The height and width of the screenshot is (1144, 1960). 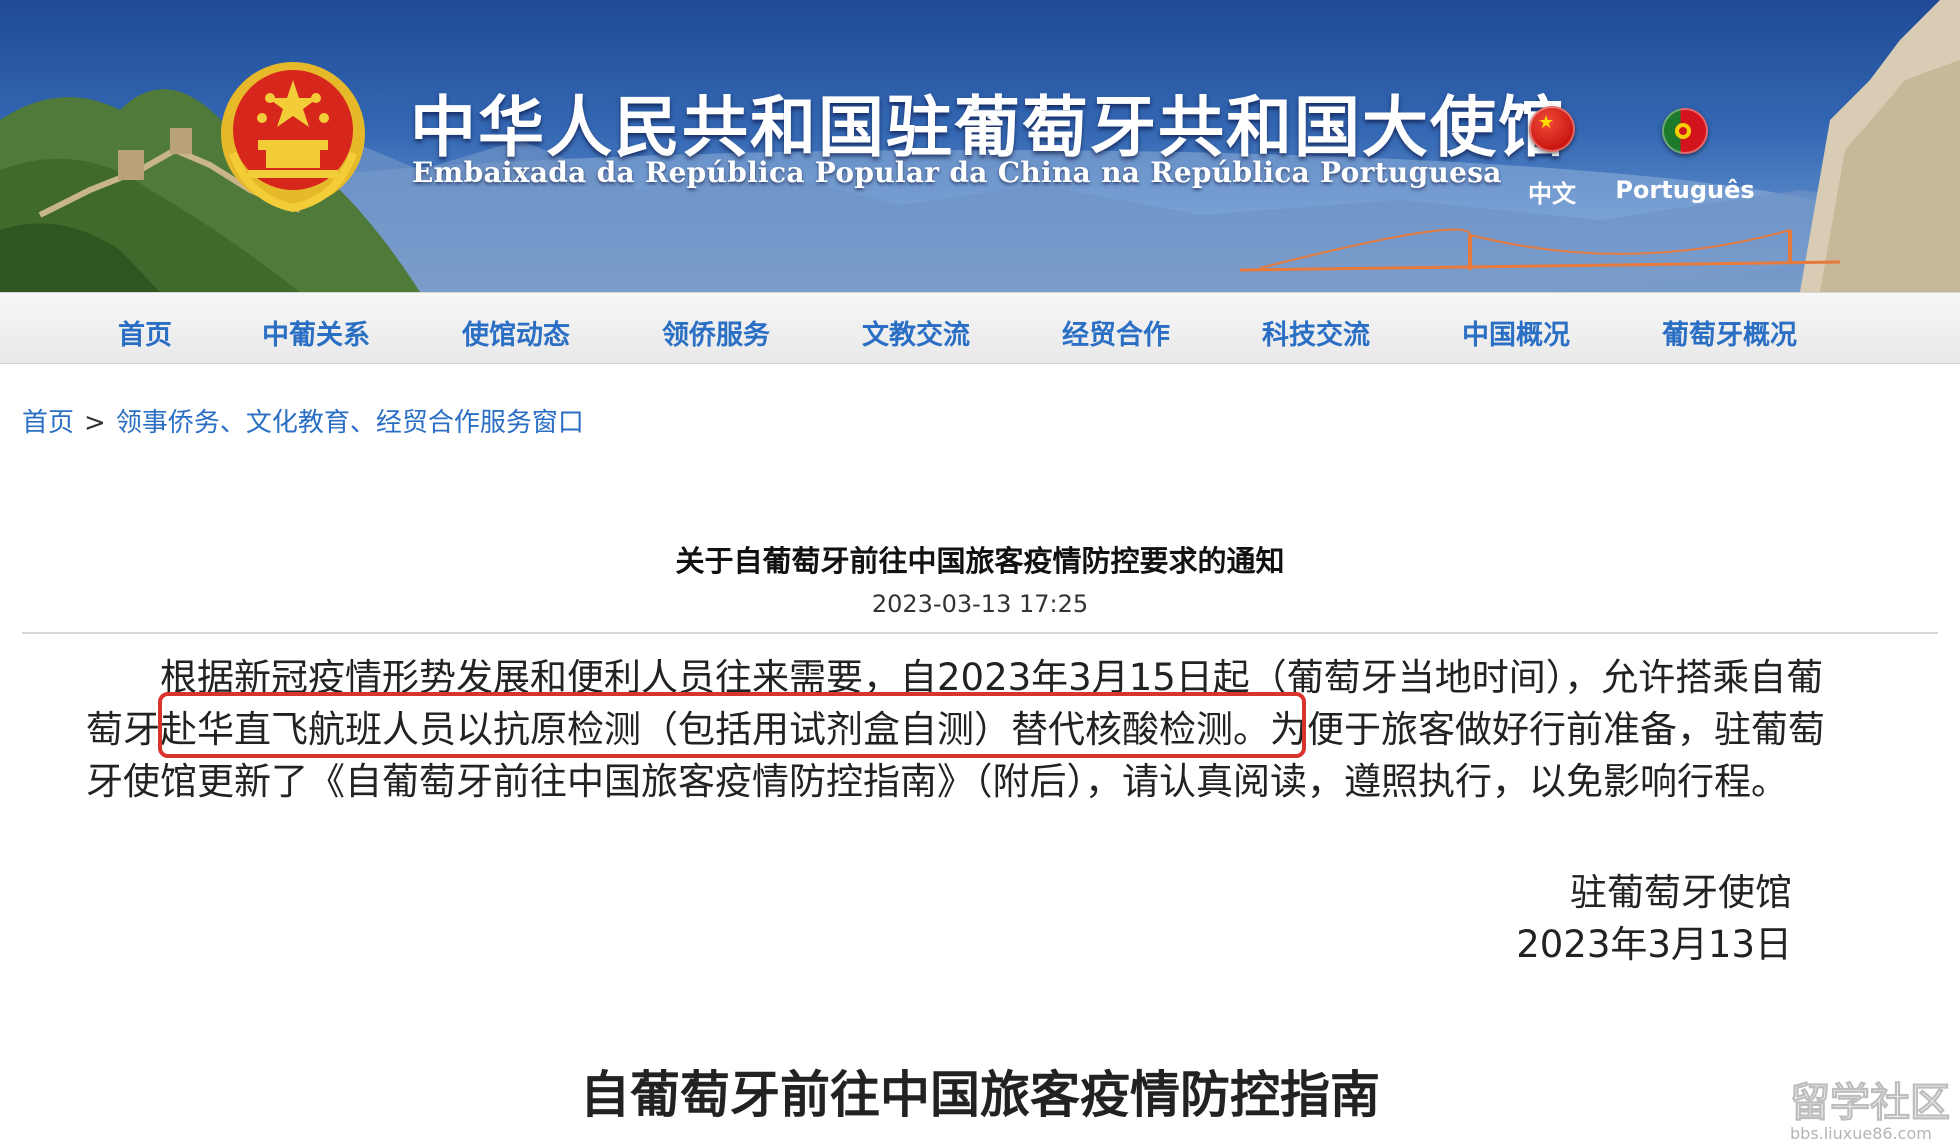 I want to click on breadcrumb: 首页 > 领事侨务、文化教育、经贸合作服务窗口, so click(x=303, y=420).